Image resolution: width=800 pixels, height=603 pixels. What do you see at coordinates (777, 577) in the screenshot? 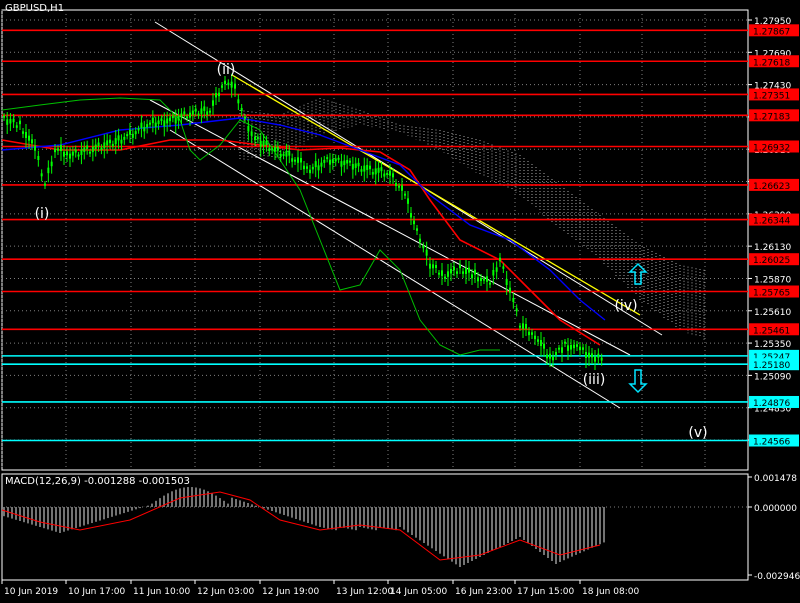
I see `macd-tick-label: -0.002946` at bounding box center [777, 577].